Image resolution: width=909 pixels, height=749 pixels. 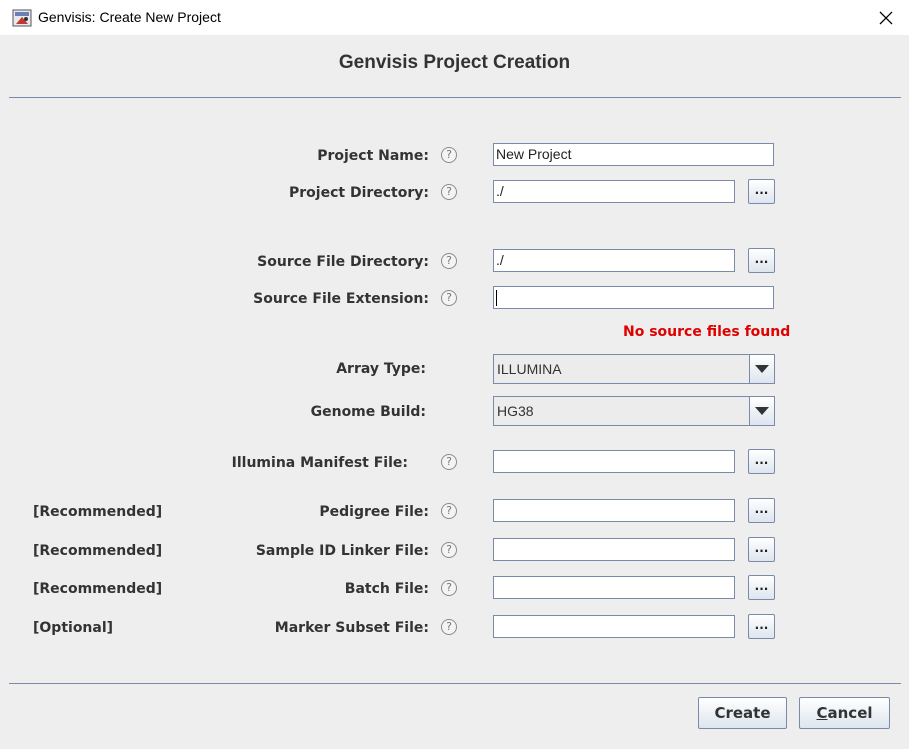 What do you see at coordinates (381, 369) in the screenshot?
I see `array-type-label: Array Type:` at bounding box center [381, 369].